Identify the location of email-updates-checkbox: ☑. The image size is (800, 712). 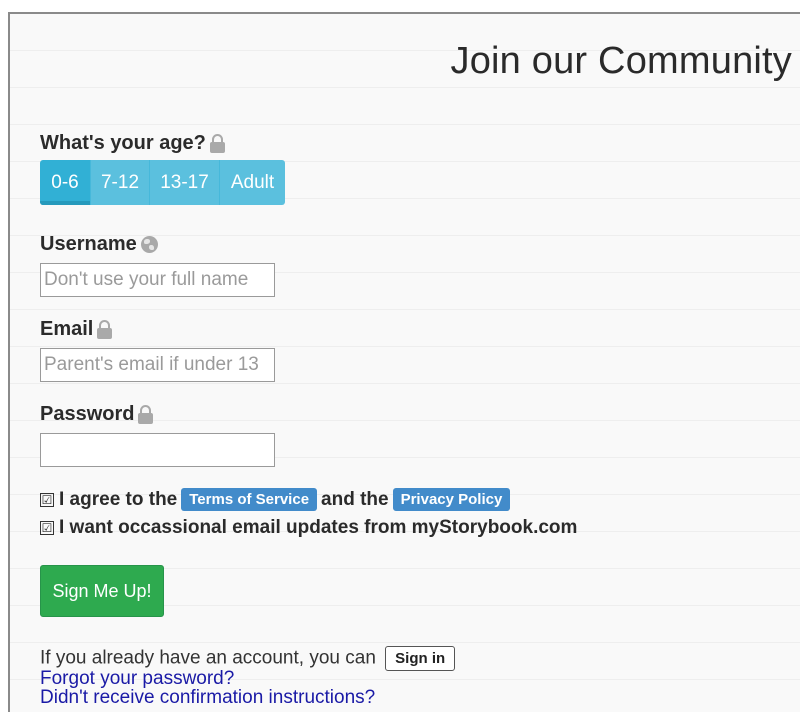
(47, 528).